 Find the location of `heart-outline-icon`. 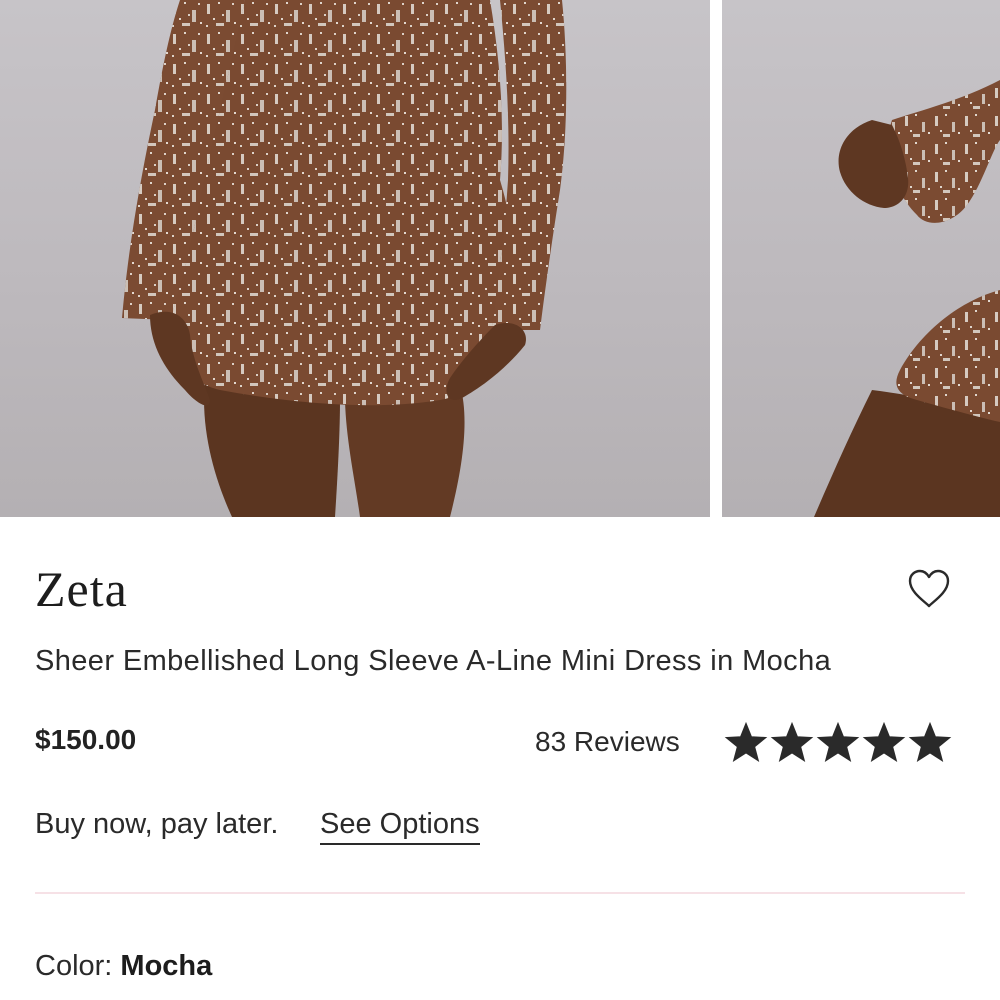

heart-outline-icon is located at coordinates (929, 588).